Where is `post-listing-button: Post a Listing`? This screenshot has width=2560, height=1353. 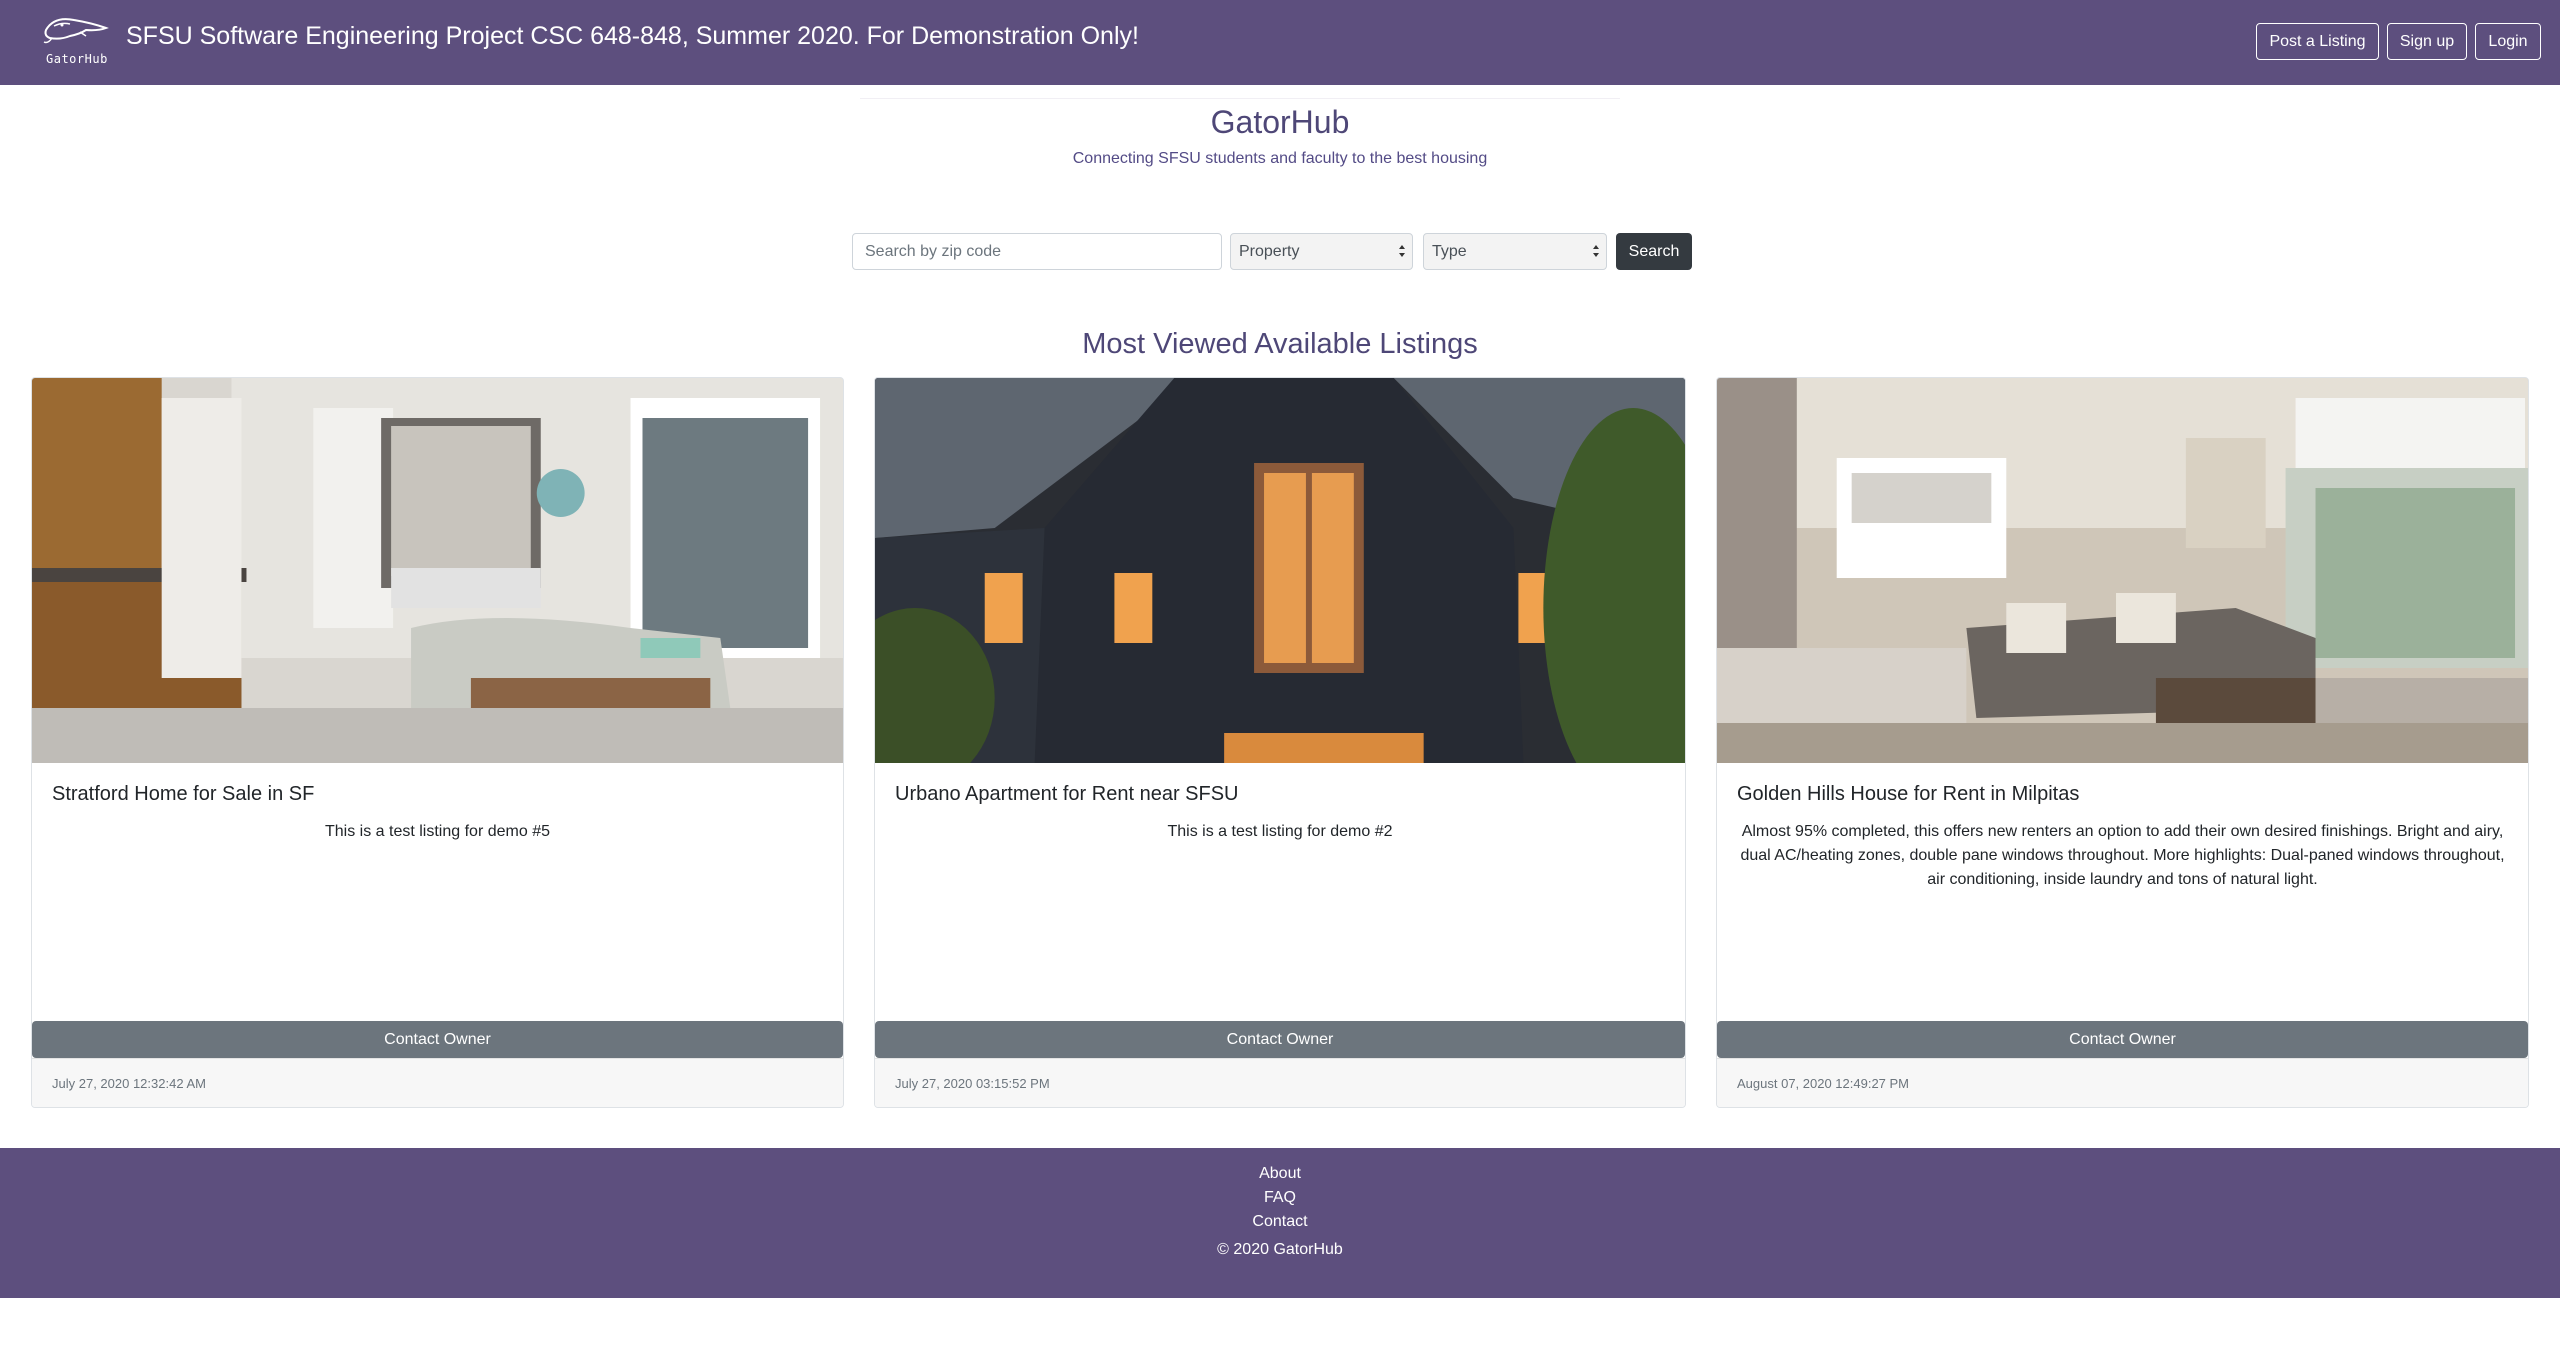
post-listing-button: Post a Listing is located at coordinates (2317, 41).